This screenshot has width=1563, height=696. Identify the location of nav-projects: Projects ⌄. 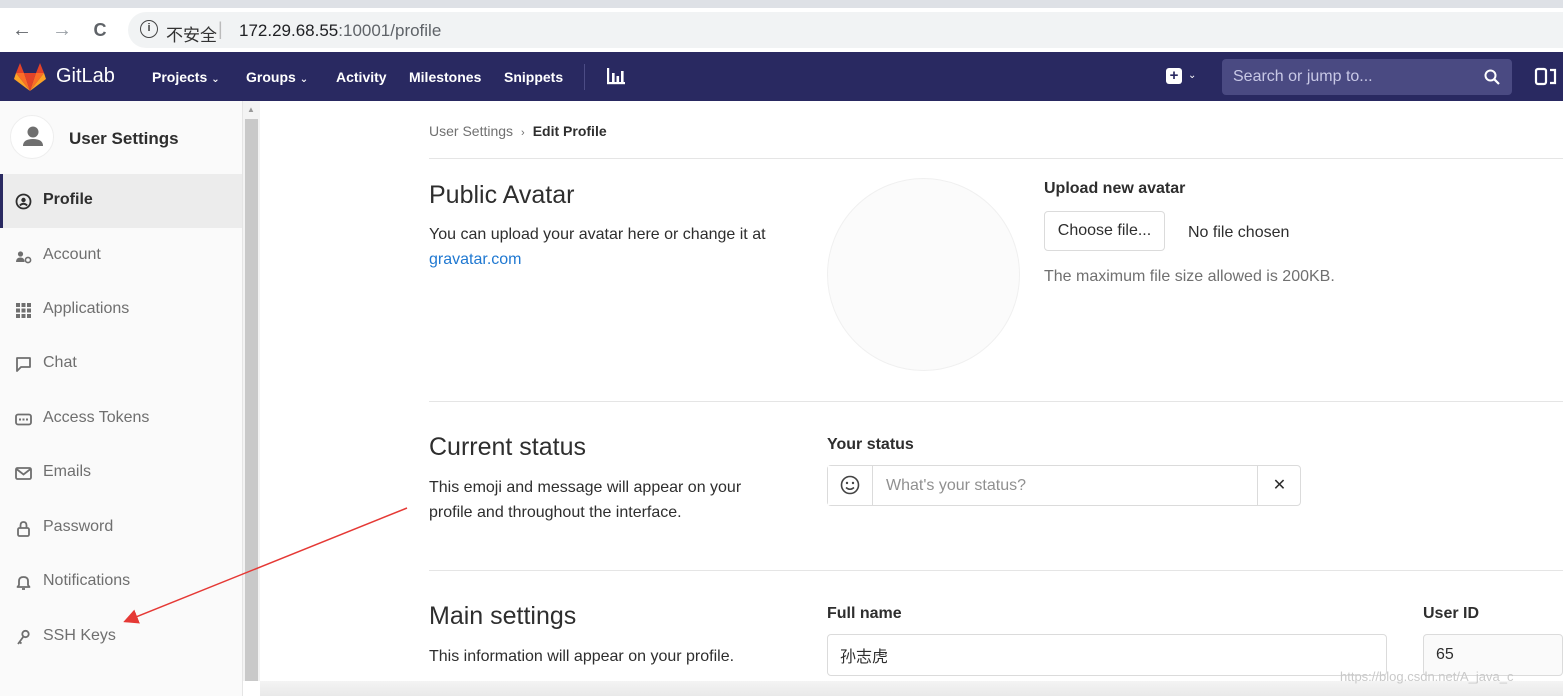
(186, 77).